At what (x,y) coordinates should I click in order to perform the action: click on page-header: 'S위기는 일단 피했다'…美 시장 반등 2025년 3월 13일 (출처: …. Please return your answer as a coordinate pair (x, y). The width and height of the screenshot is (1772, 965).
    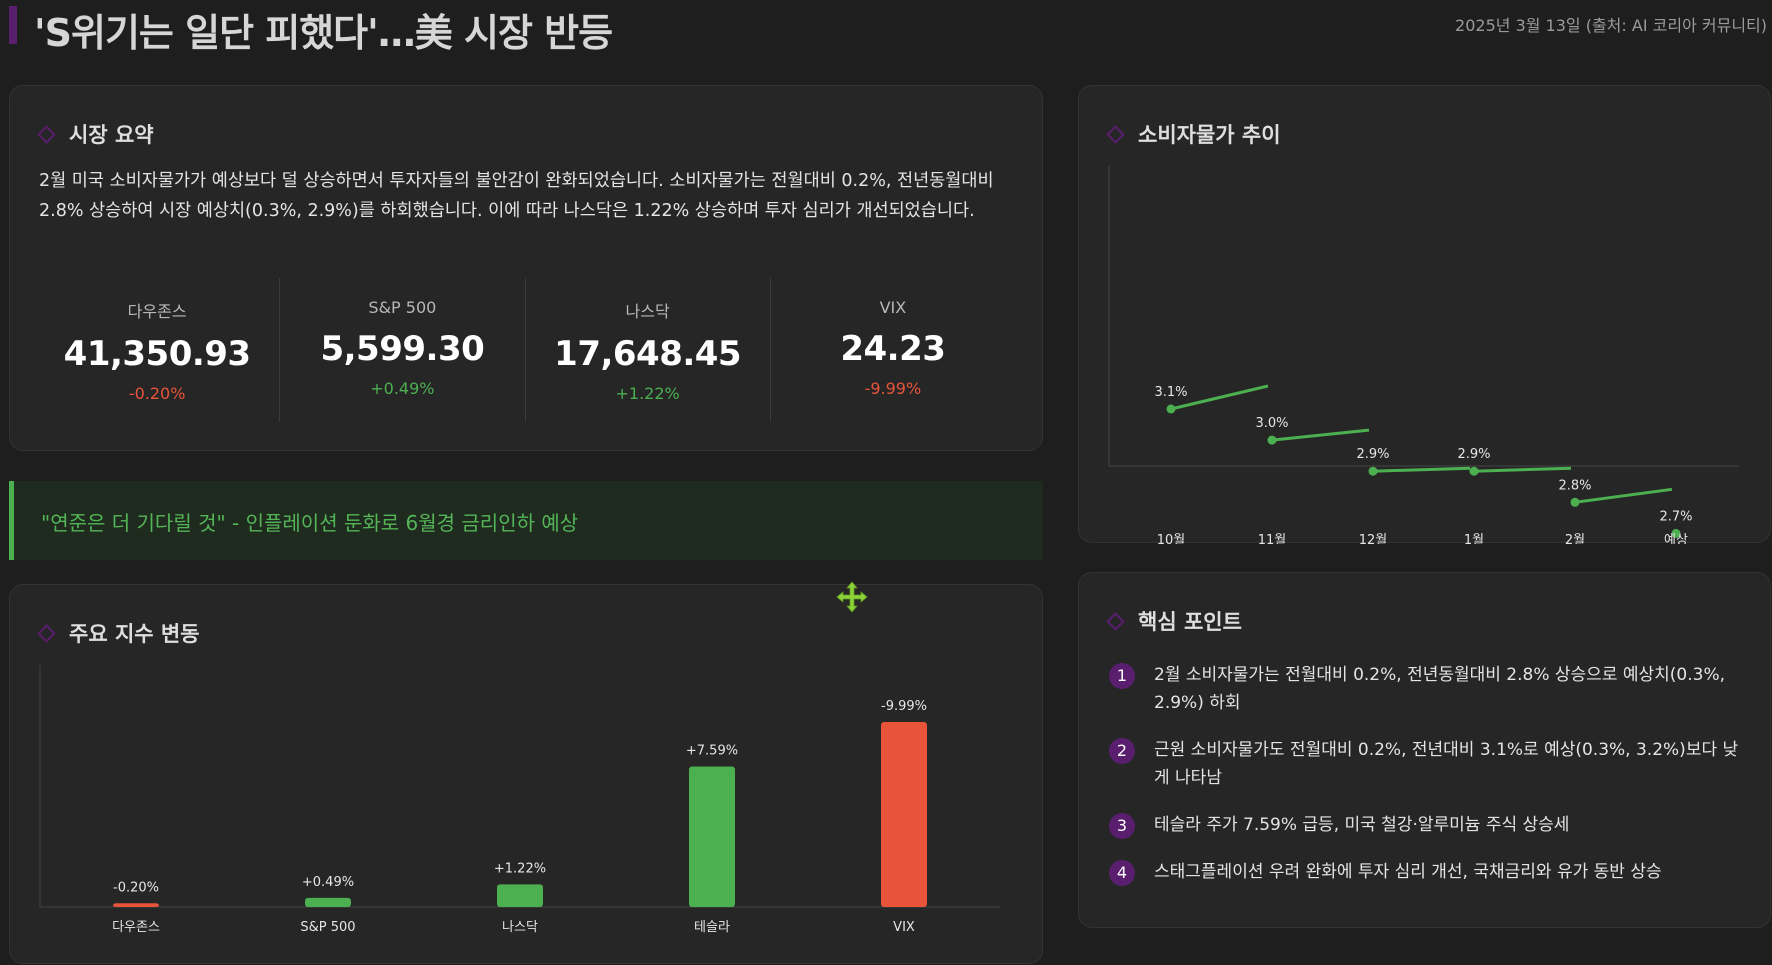
    Looking at the image, I should click on (886, 30).